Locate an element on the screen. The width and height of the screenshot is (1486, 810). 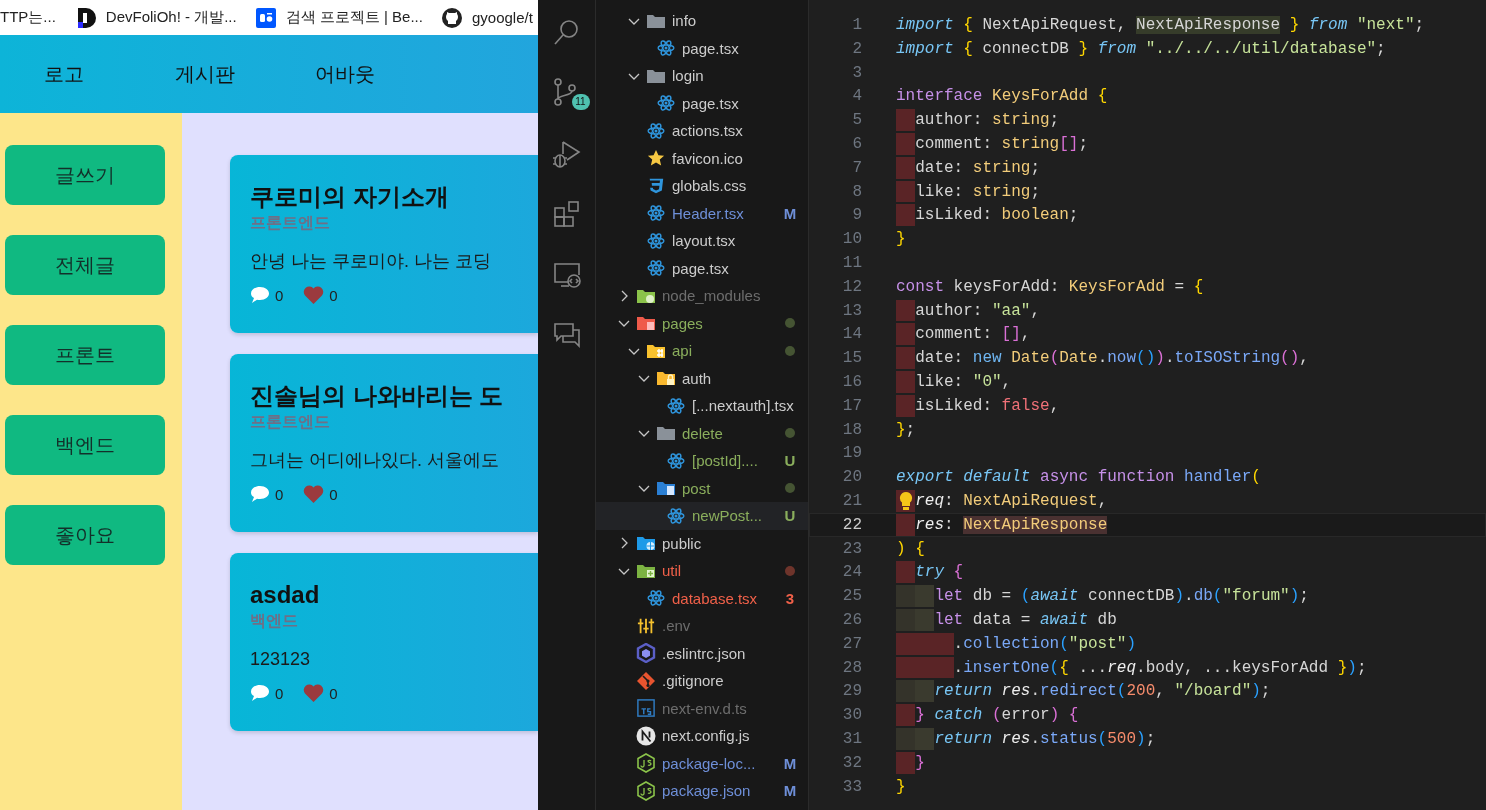
tree-item: layout.tsx is located at coordinates (702, 241).